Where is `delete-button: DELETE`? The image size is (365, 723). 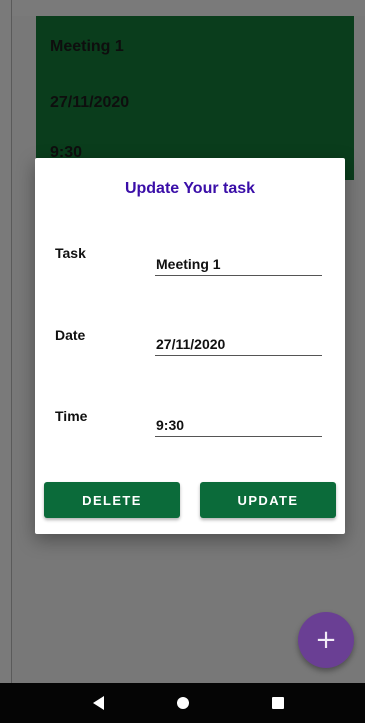 delete-button: DELETE is located at coordinates (112, 500).